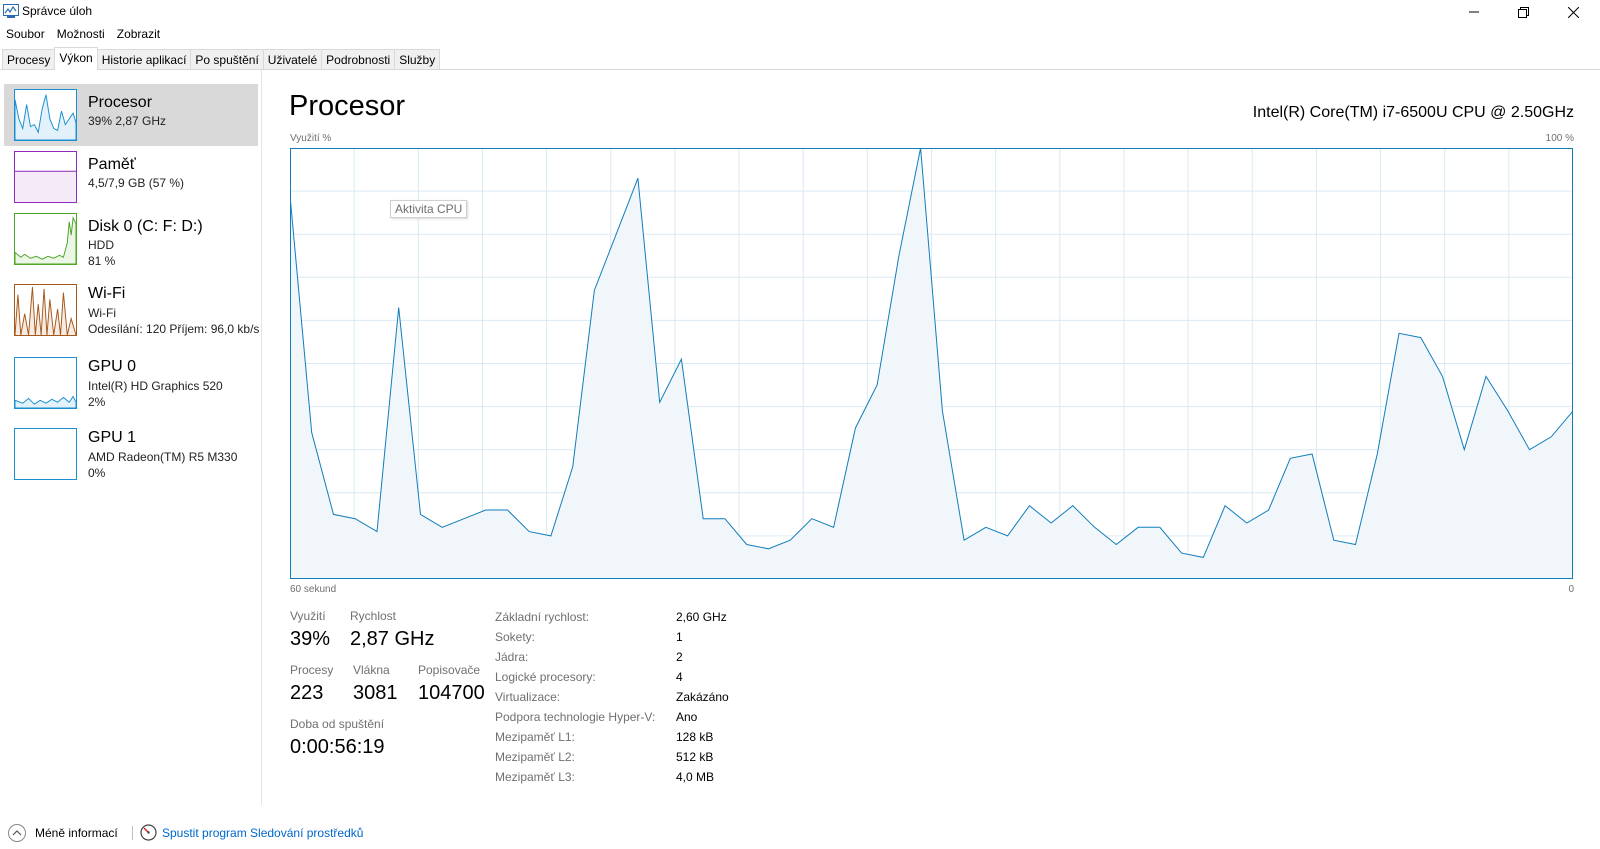  I want to click on tab-historie-aplikaci: Historie aplikací, so click(144, 59).